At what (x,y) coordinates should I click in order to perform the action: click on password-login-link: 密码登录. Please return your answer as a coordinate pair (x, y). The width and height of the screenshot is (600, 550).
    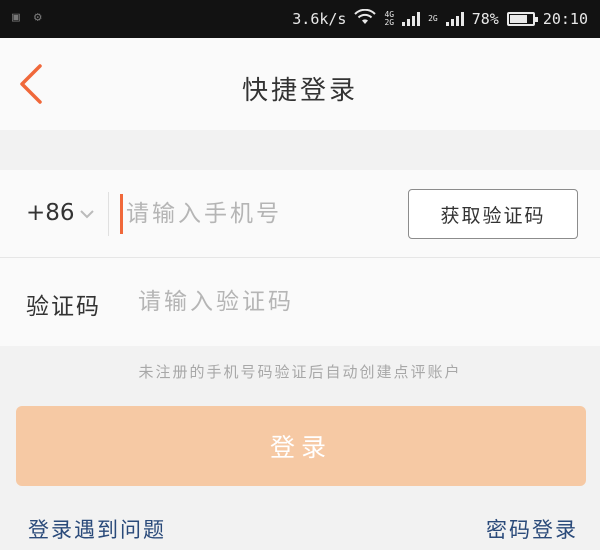
    Looking at the image, I should click on (532, 529).